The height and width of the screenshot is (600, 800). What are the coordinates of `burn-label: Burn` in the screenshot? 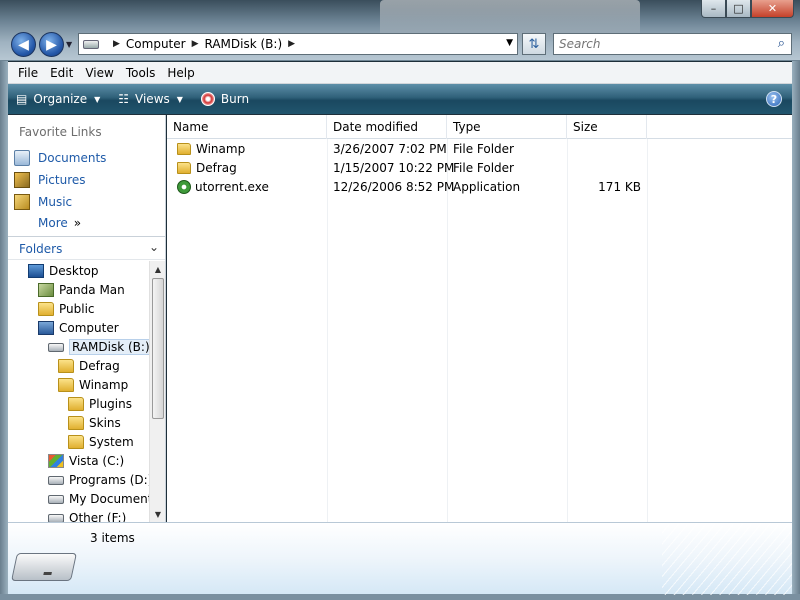 It's located at (235, 99).